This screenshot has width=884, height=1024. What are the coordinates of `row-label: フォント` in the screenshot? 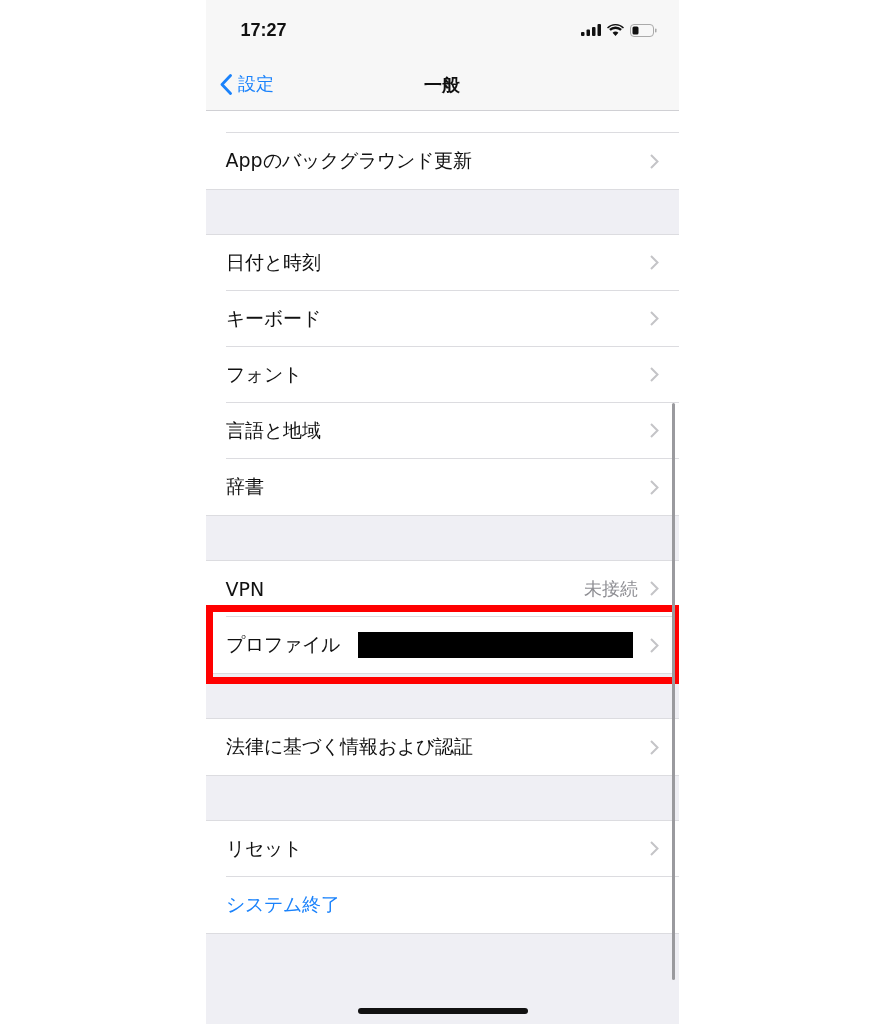 It's located at (263, 374).